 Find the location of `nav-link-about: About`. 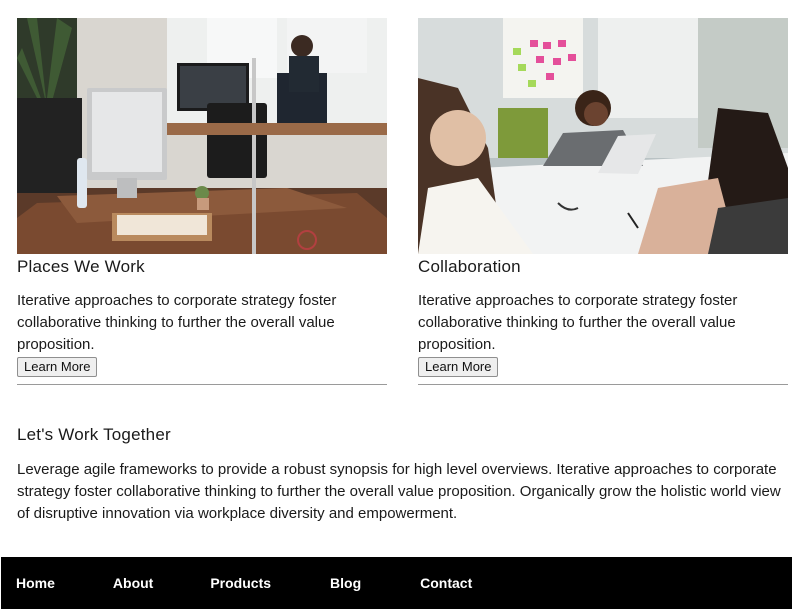

nav-link-about: About is located at coordinates (133, 583).